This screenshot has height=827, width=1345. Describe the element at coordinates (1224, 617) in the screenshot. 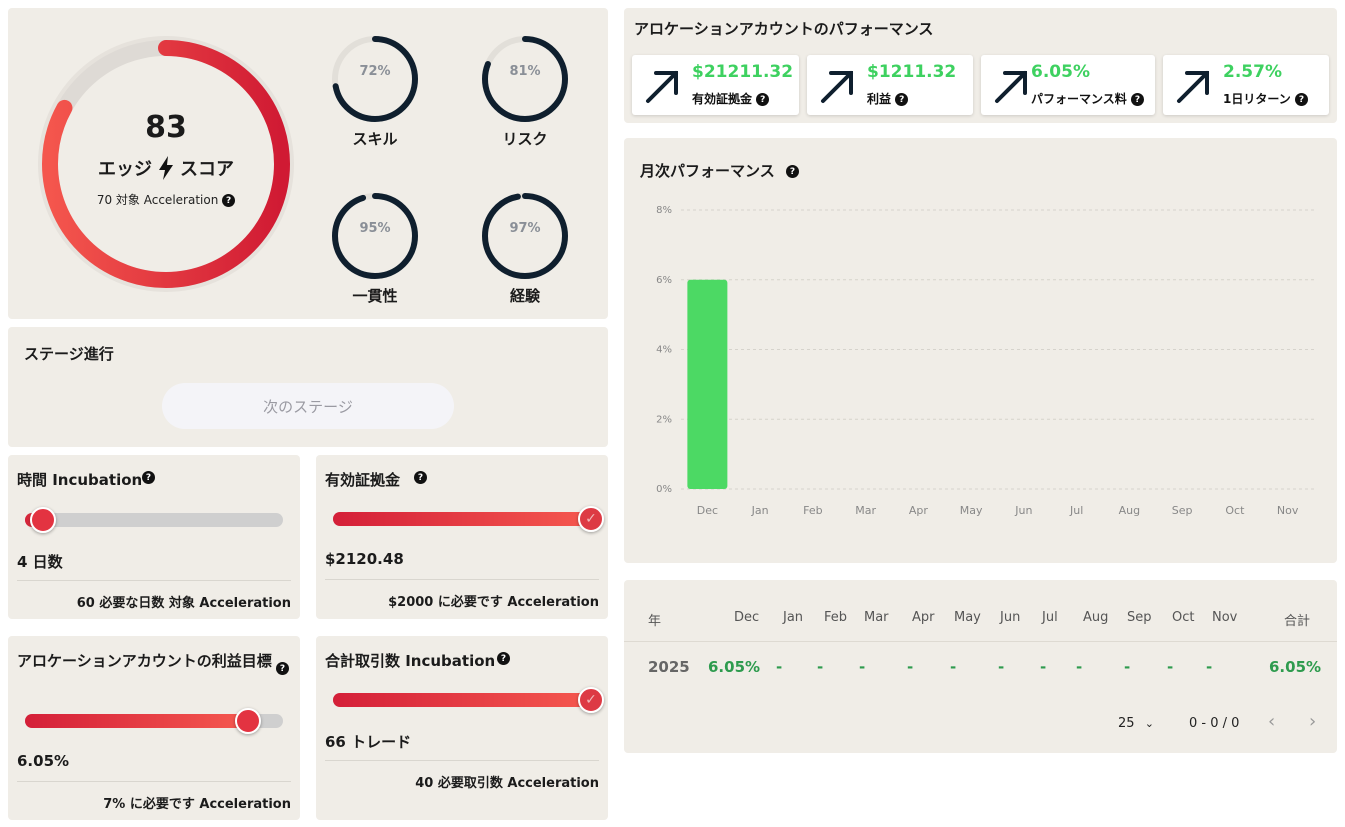

I see `column-header: Nov` at that location.